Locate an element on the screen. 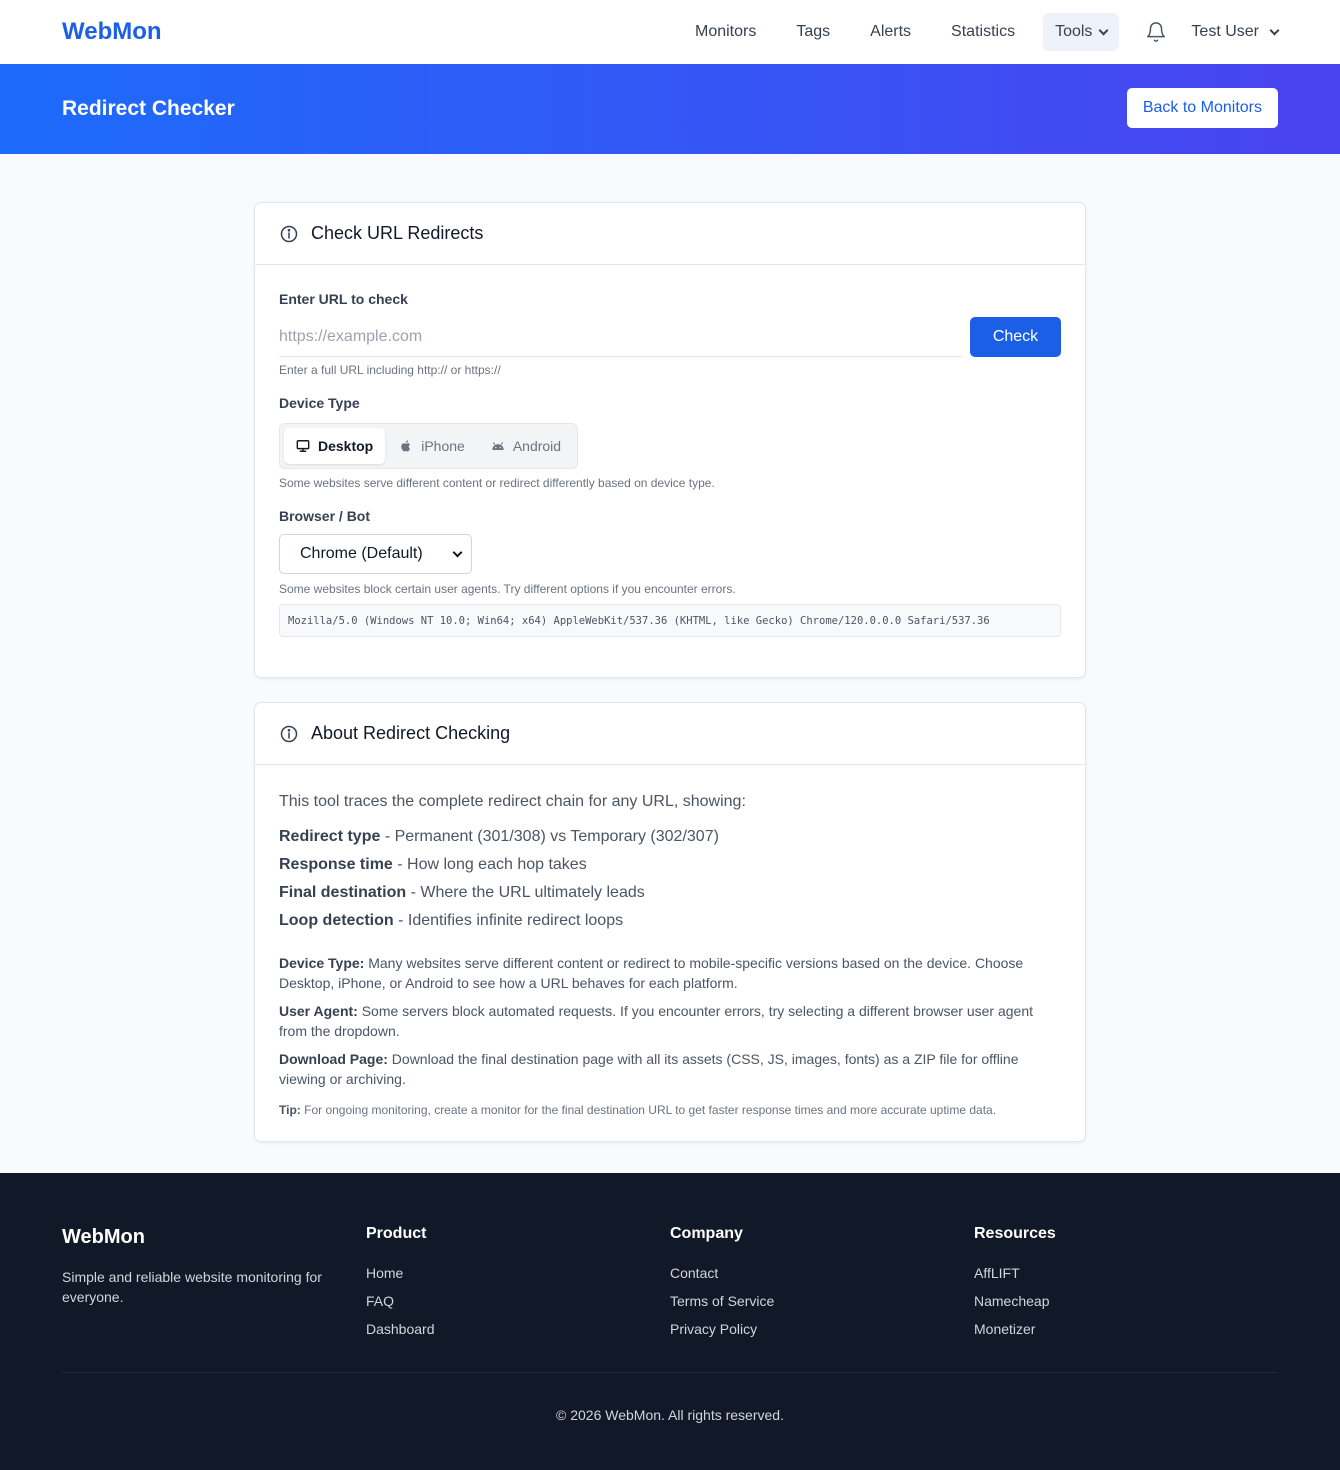  url-label: Enter URL to check is located at coordinates (343, 299).